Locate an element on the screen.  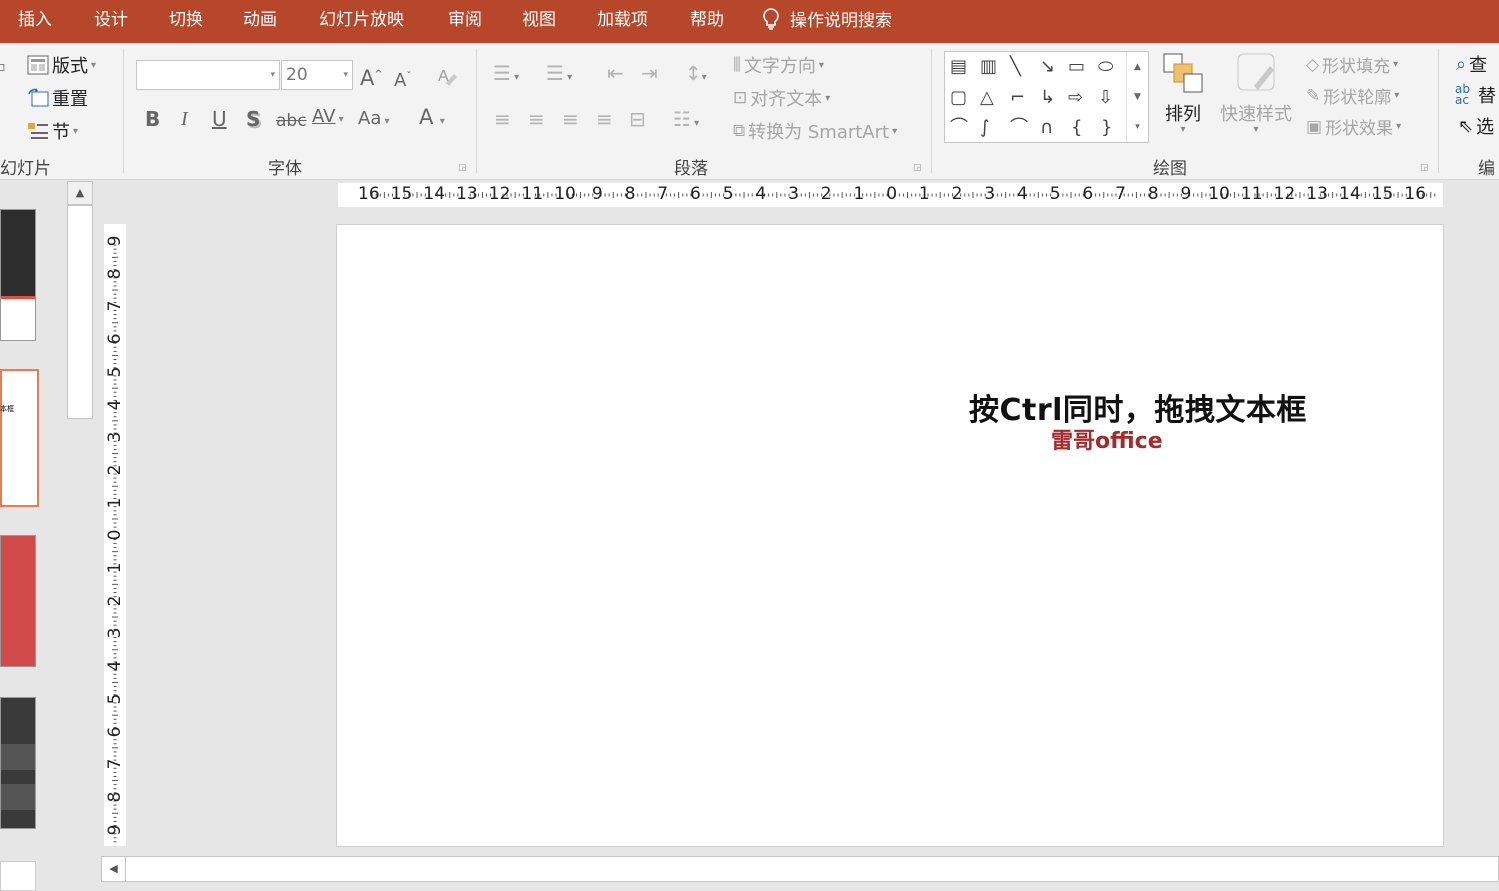
slide-thumbnail-2-selected: 本框 is located at coordinates (19, 438).